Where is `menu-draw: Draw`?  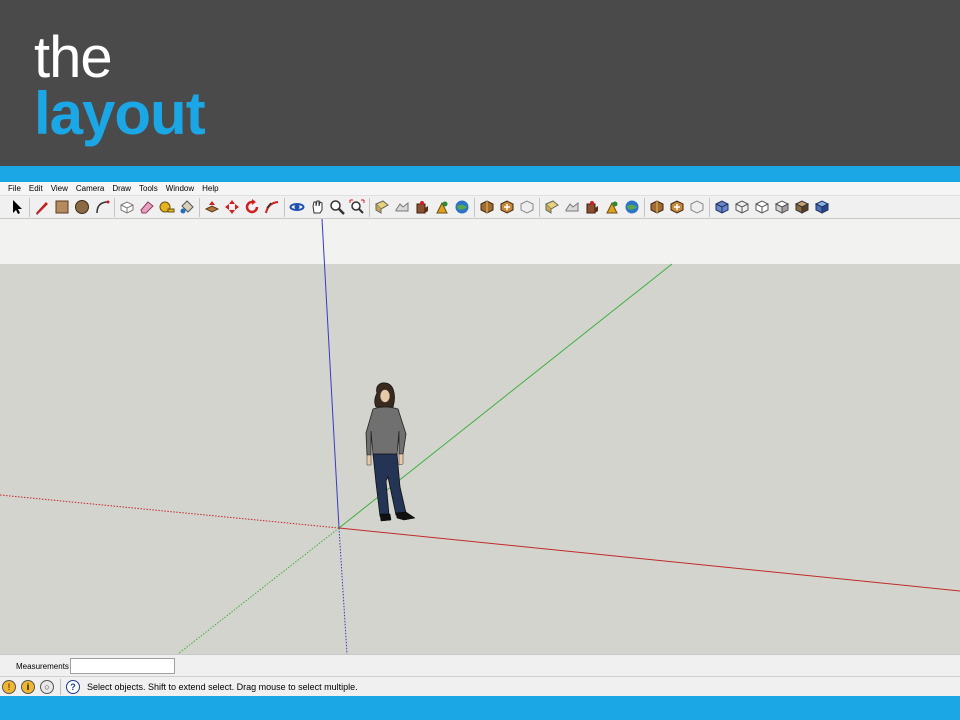
menu-draw: Draw is located at coordinates (121, 188).